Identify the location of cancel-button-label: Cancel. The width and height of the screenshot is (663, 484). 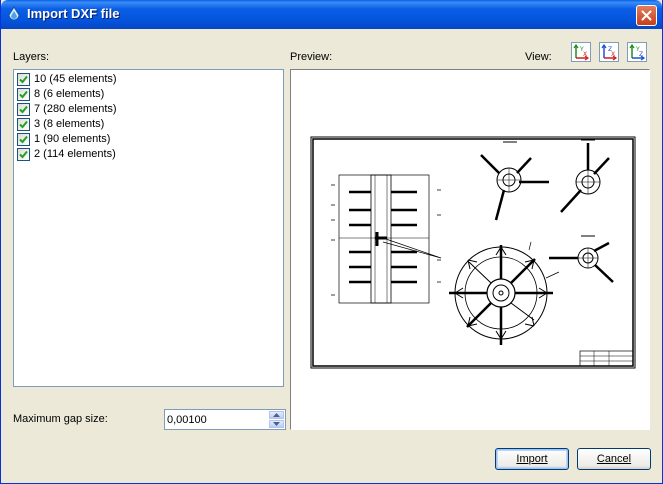
(614, 459).